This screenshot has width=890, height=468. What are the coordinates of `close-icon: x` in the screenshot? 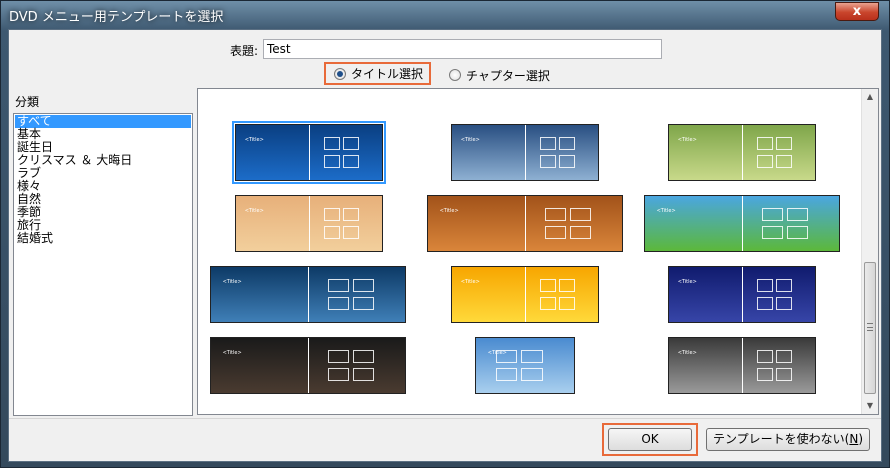 It's located at (857, 11).